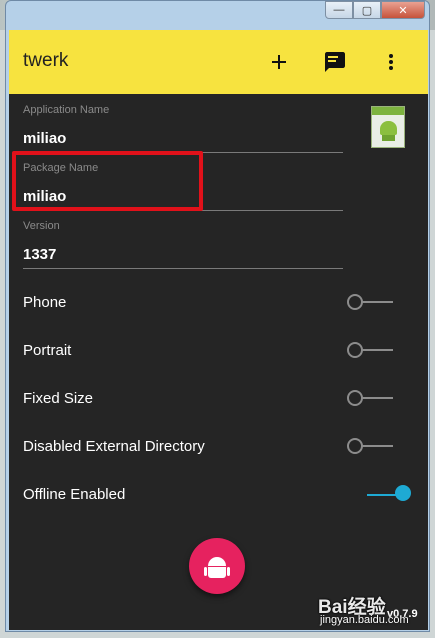 This screenshot has width=435, height=638. What do you see at coordinates (372, 398) in the screenshot?
I see `fixed-size-toggle` at bounding box center [372, 398].